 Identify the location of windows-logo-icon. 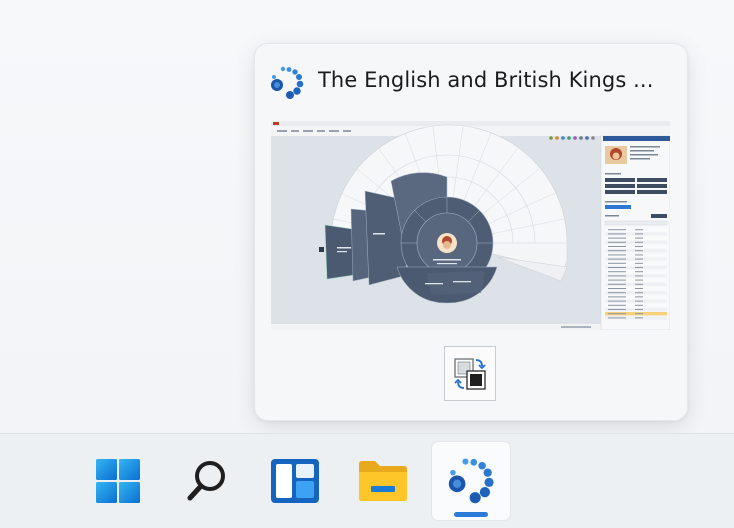
(118, 481).